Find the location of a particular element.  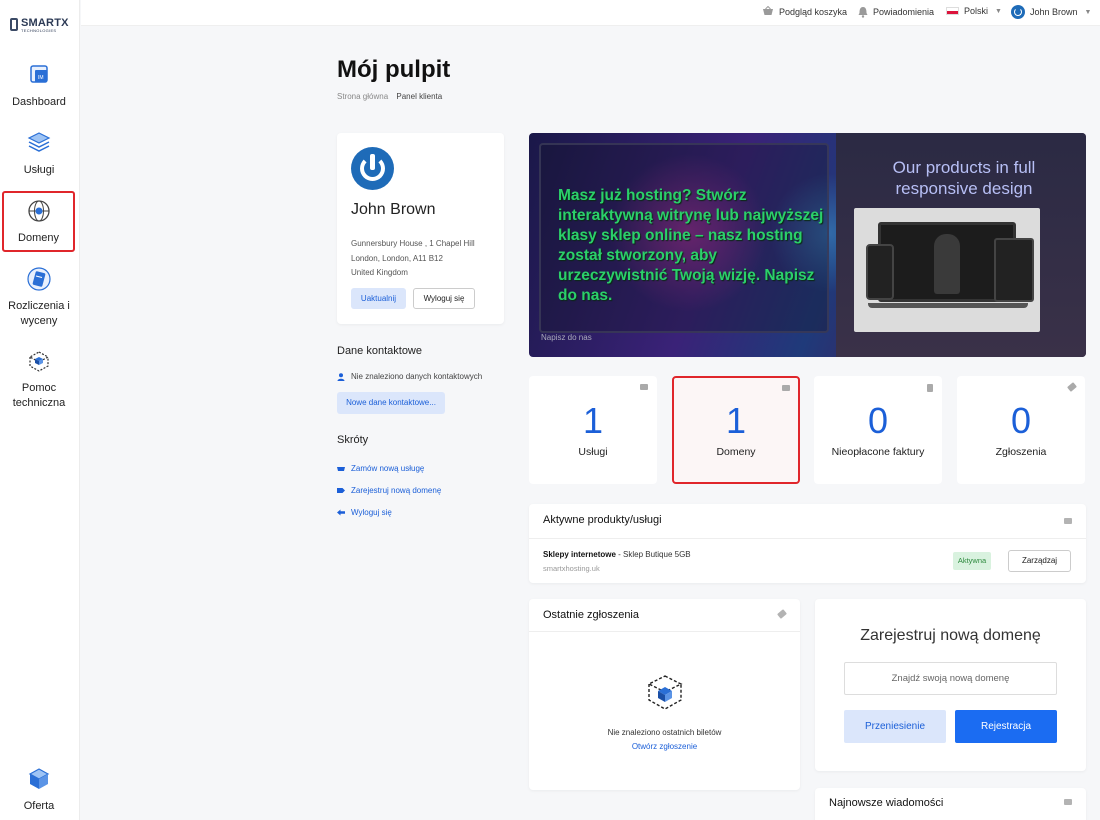

language-selector: Polski ▼ is located at coordinates (974, 11).